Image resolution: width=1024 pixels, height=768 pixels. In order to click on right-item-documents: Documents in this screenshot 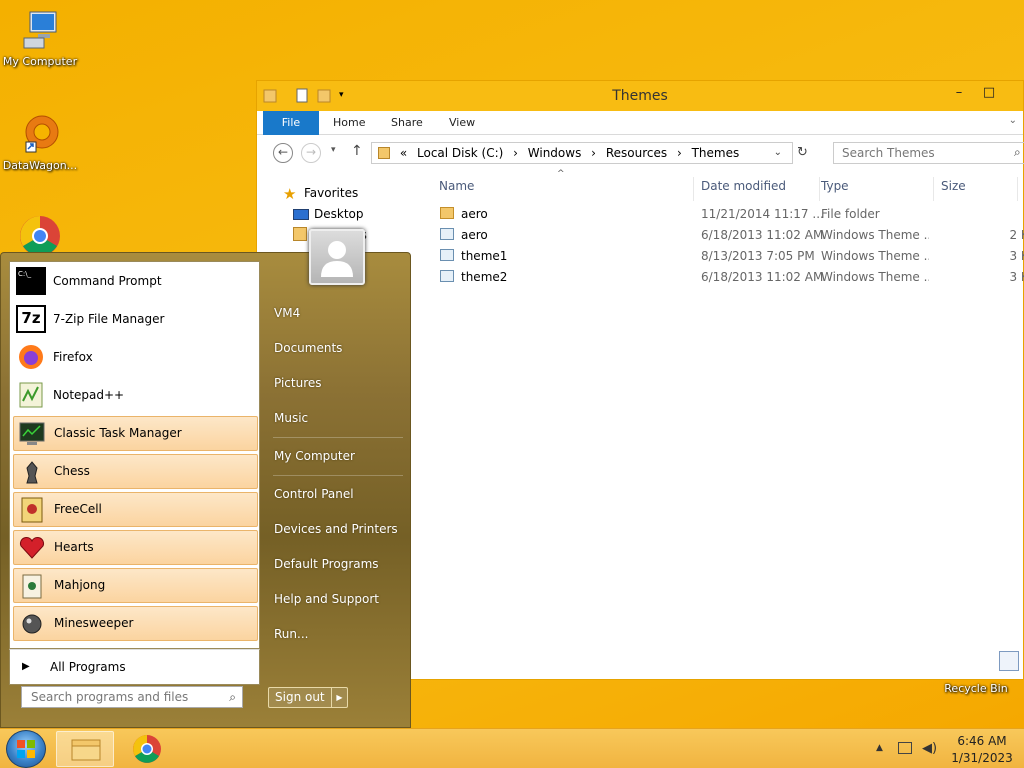, I will do `click(308, 348)`.